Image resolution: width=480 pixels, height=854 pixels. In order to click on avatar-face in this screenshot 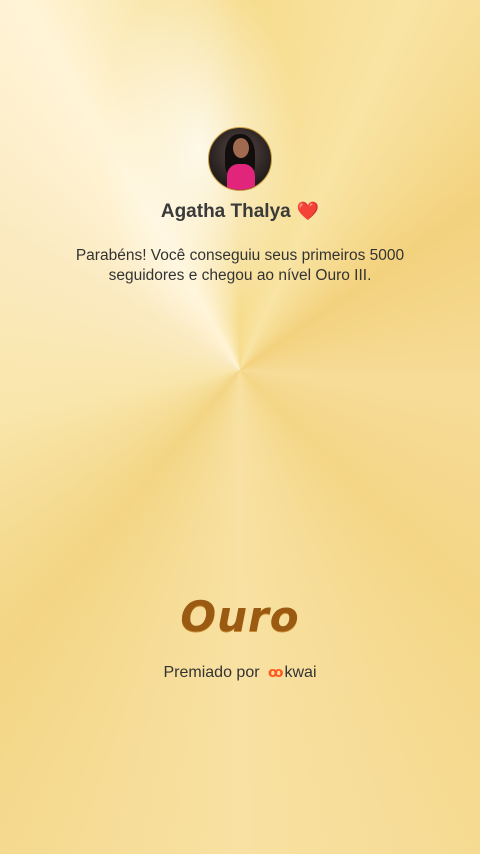, I will do `click(241, 148)`.